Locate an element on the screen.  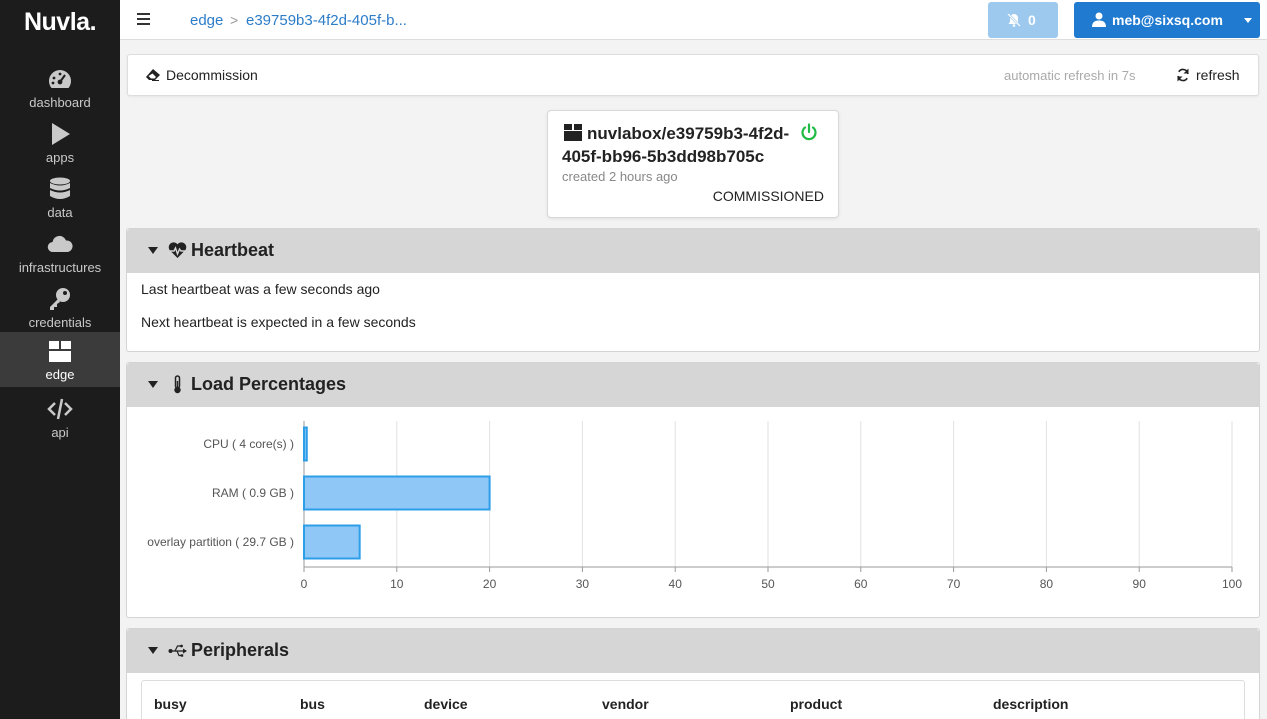
column-header-bus: bus is located at coordinates (312, 704).